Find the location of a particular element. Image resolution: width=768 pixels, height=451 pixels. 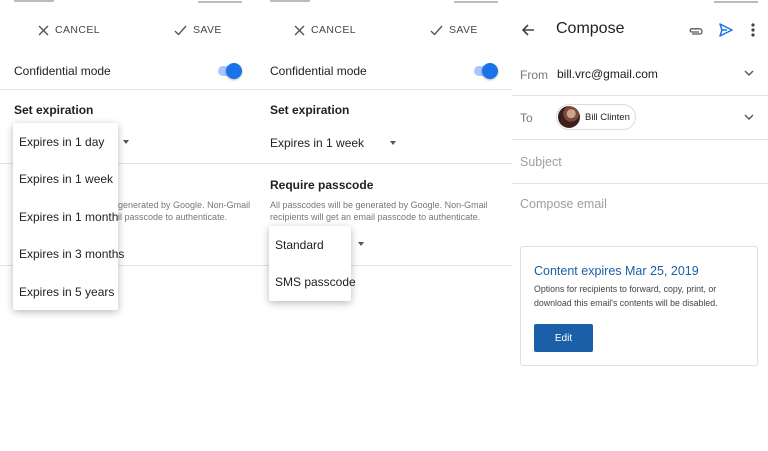

menu-item-expires-1-month: Expires in 1 month is located at coordinates (65, 217).